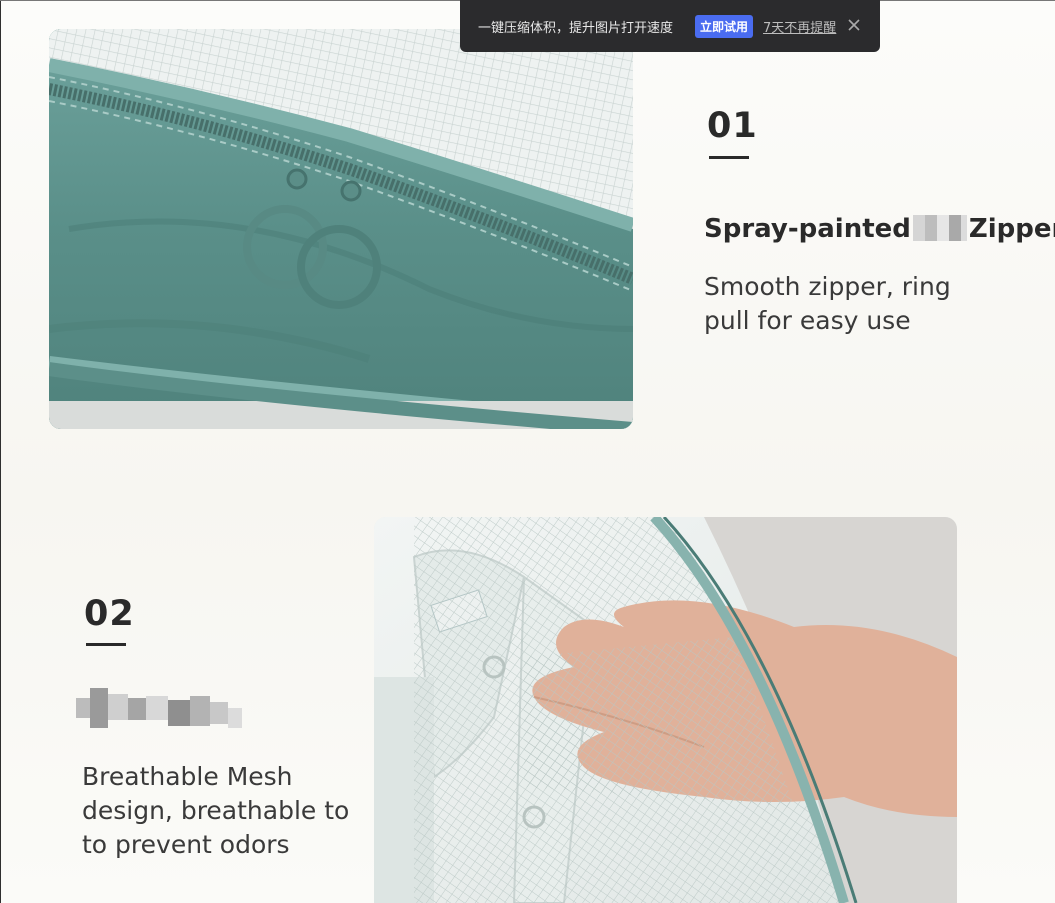 This screenshot has height=903, width=1055. I want to click on feature-1-title-mosaic, so click(939, 228).